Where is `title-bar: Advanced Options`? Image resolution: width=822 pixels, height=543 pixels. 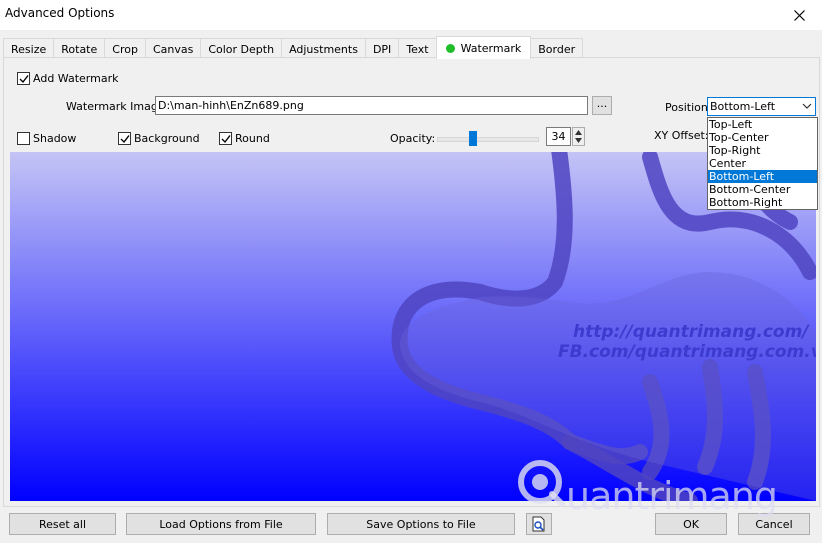
title-bar: Advanced Options is located at coordinates (411, 15).